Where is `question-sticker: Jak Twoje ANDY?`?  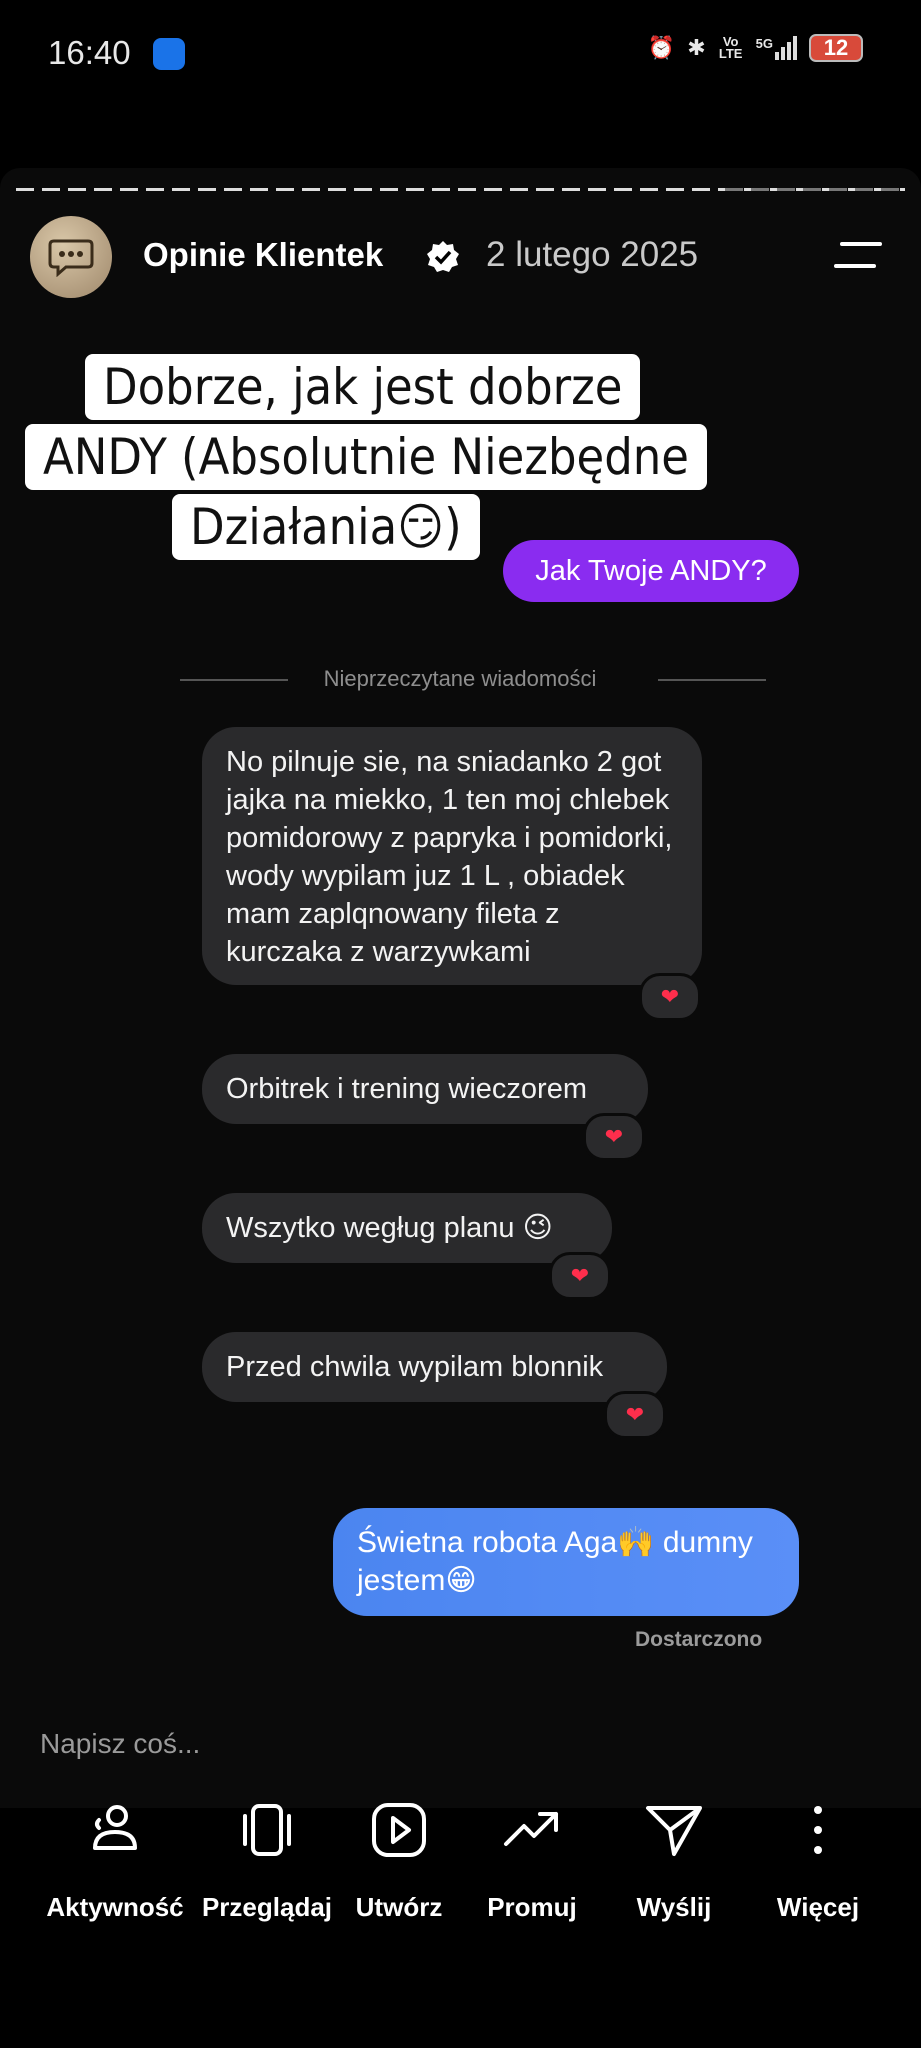 question-sticker: Jak Twoje ANDY? is located at coordinates (651, 571).